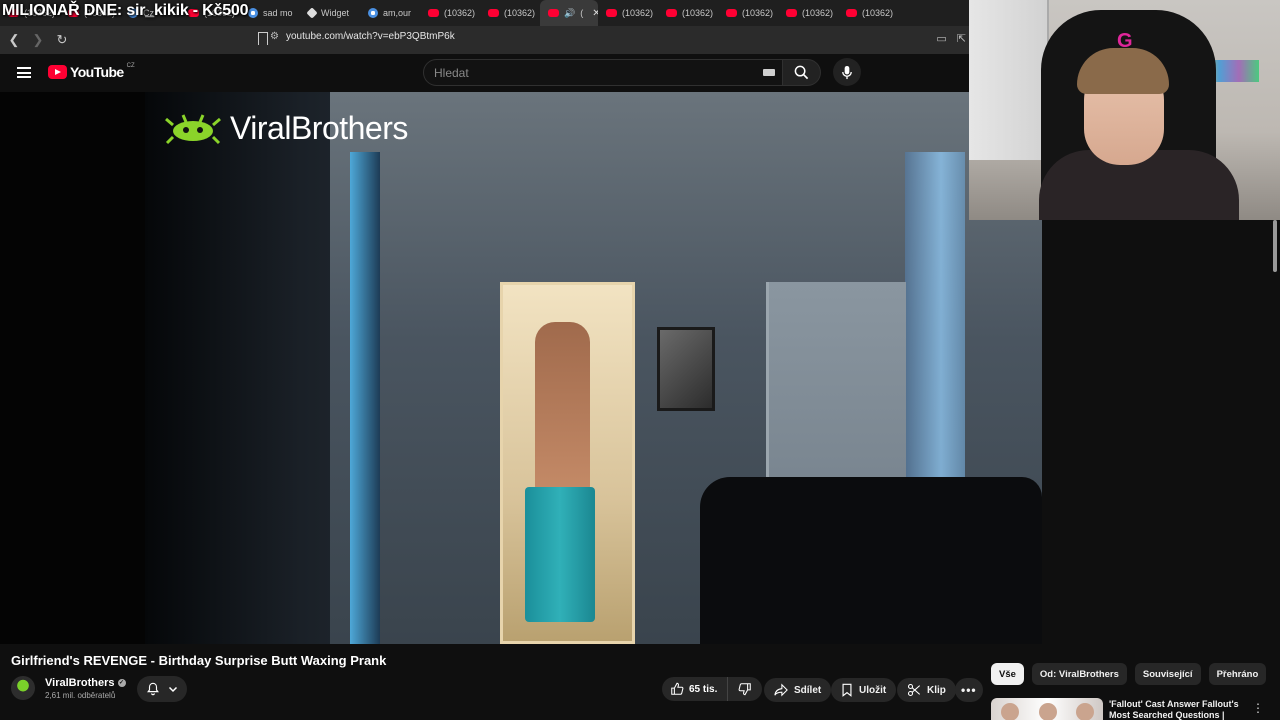  Describe the element at coordinates (1161, 432) in the screenshot. I see `sidebar-area` at that location.